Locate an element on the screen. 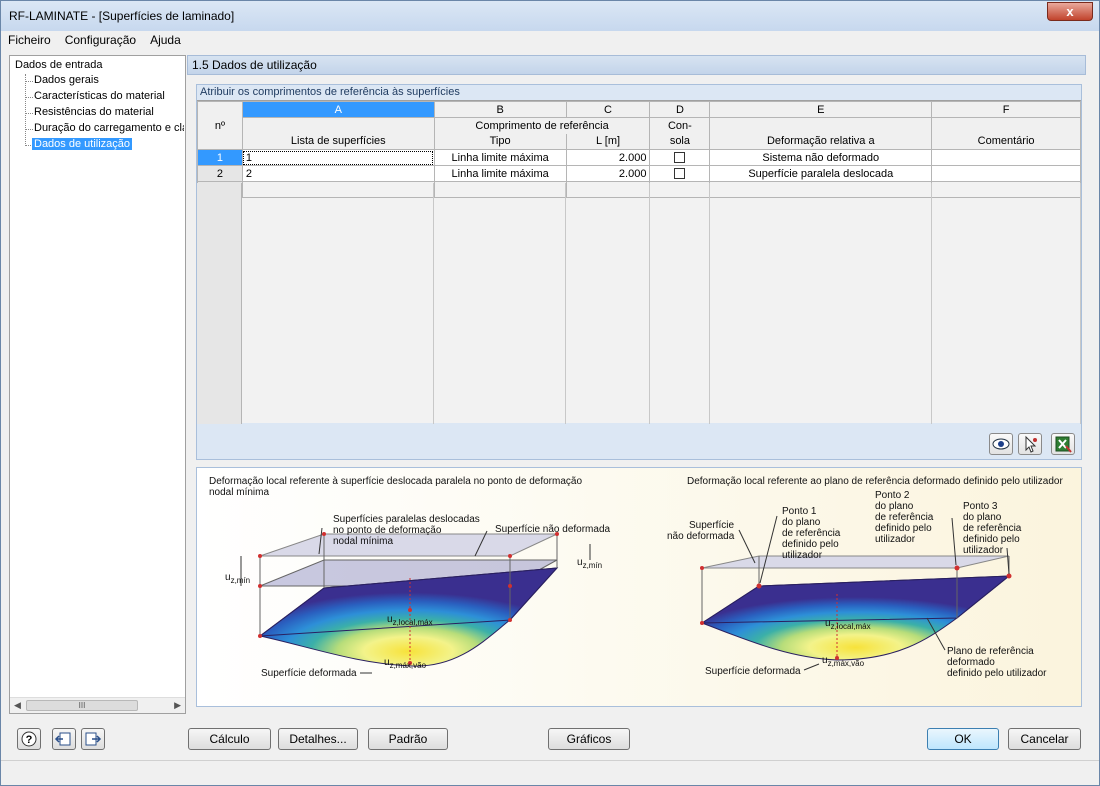 The height and width of the screenshot is (786, 1100). tree-horizontal-scrollbar: ◀ III ▶ is located at coordinates (97, 705).